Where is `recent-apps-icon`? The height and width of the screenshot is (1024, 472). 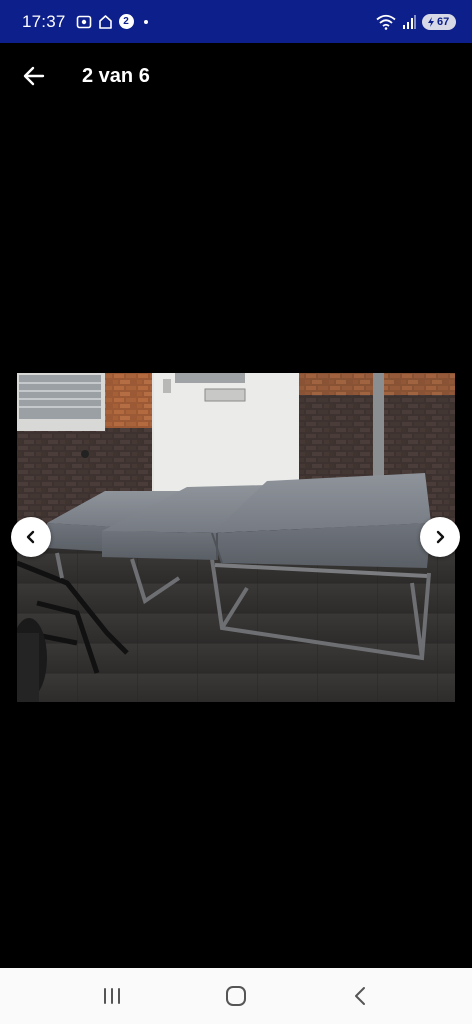
recent-apps-icon is located at coordinates (112, 996).